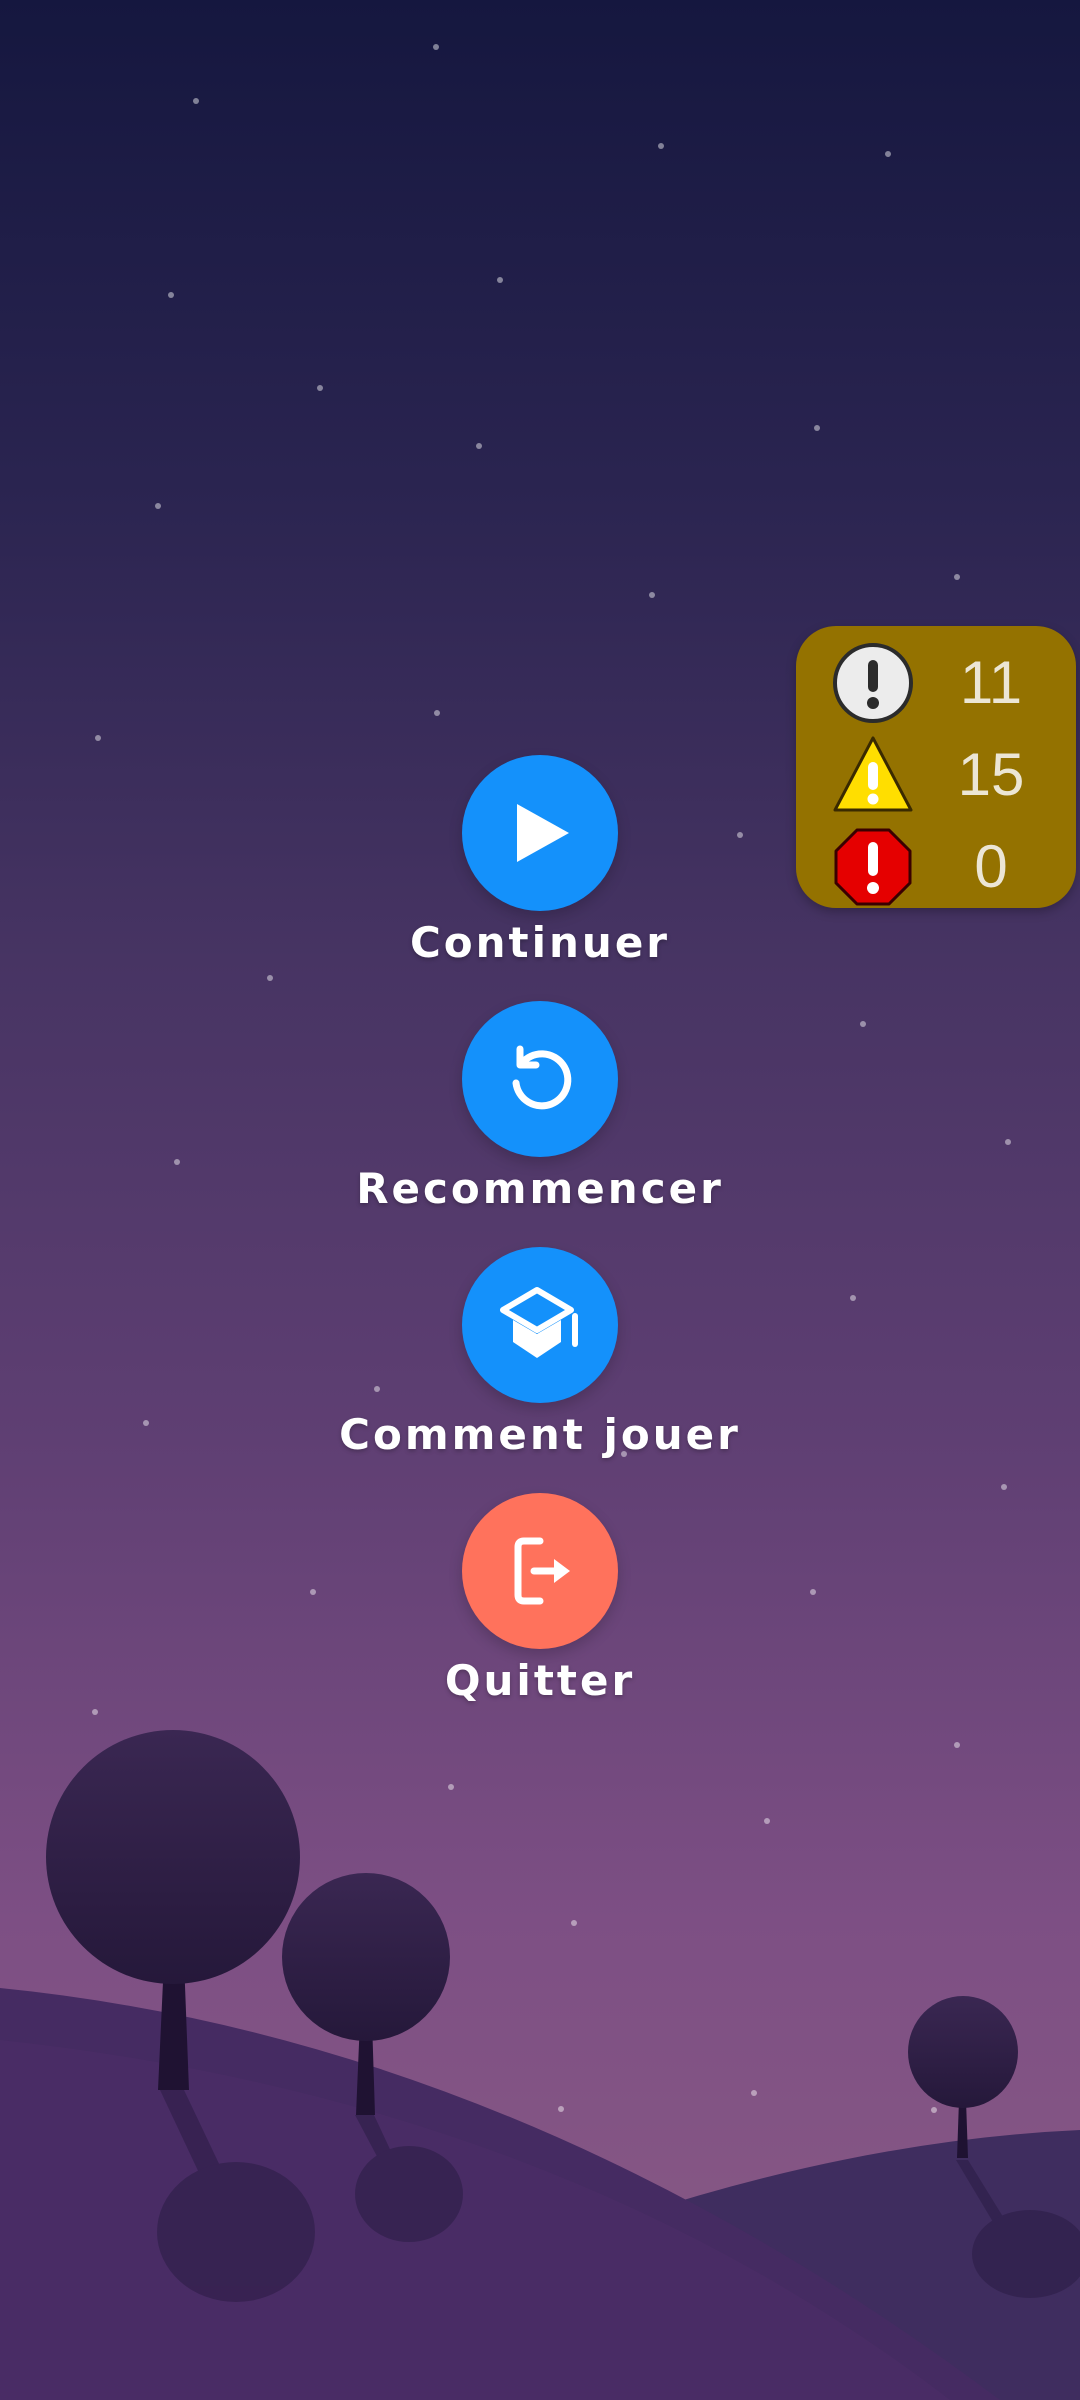  Describe the element at coordinates (873, 683) in the screenshot. I see `info-exclamation-icon` at that location.